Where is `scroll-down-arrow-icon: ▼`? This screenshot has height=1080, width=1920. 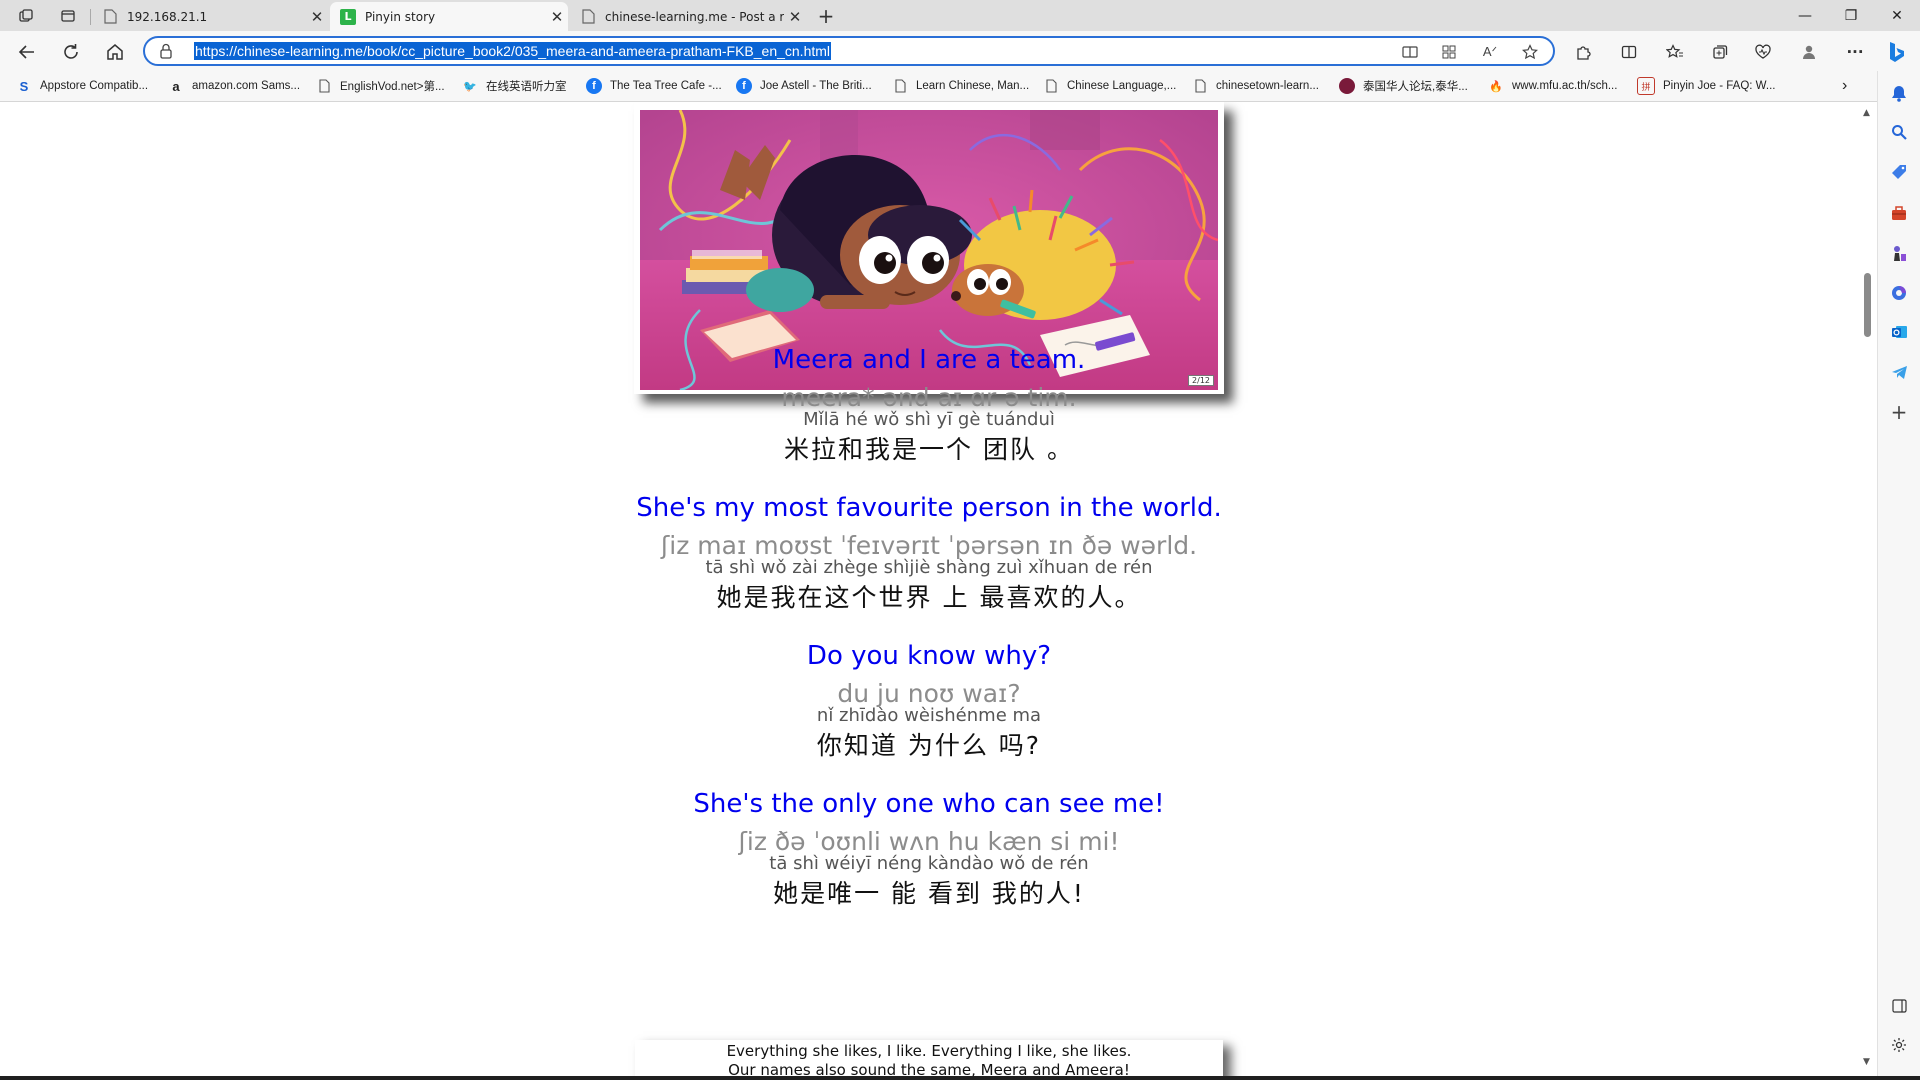
scroll-down-arrow-icon: ▼ is located at coordinates (1866, 1062).